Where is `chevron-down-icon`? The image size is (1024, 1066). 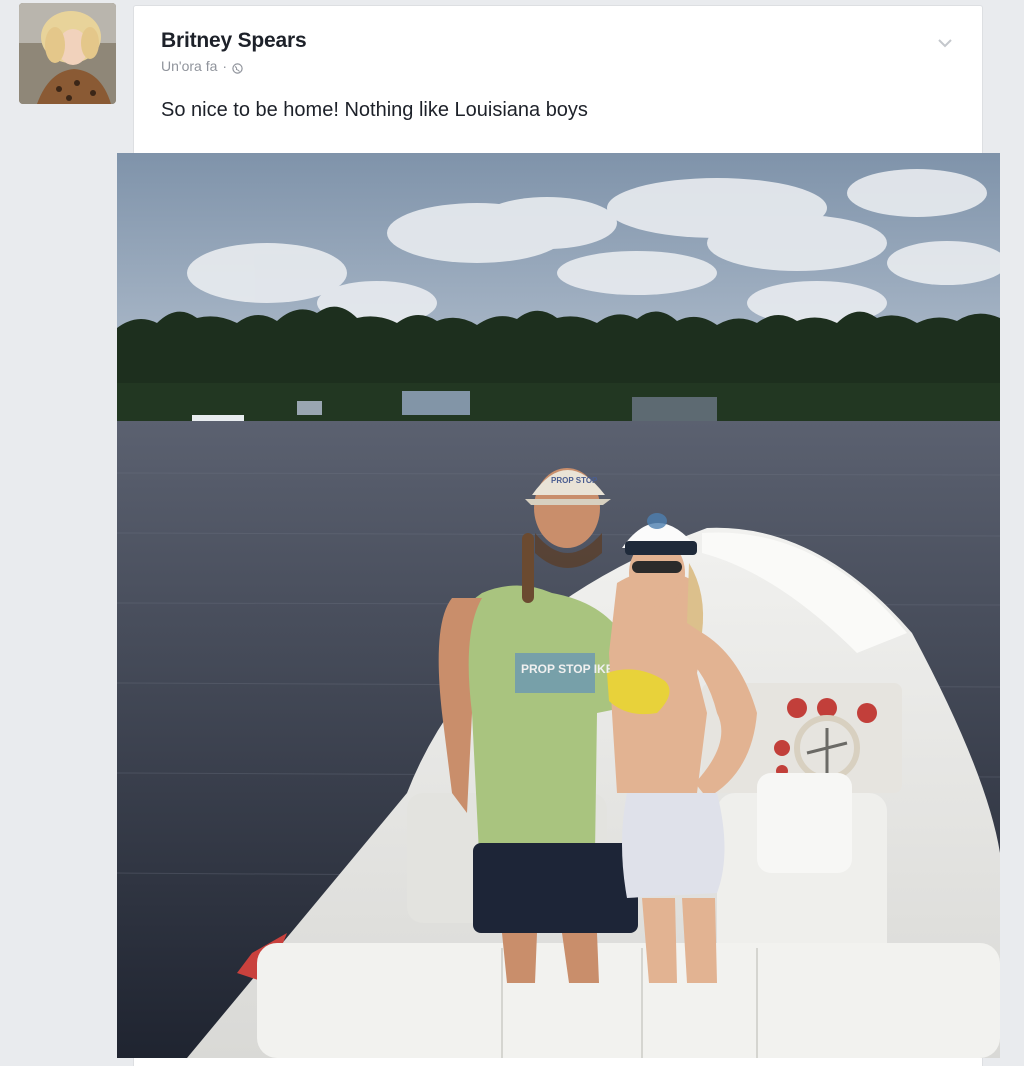 chevron-down-icon is located at coordinates (945, 42).